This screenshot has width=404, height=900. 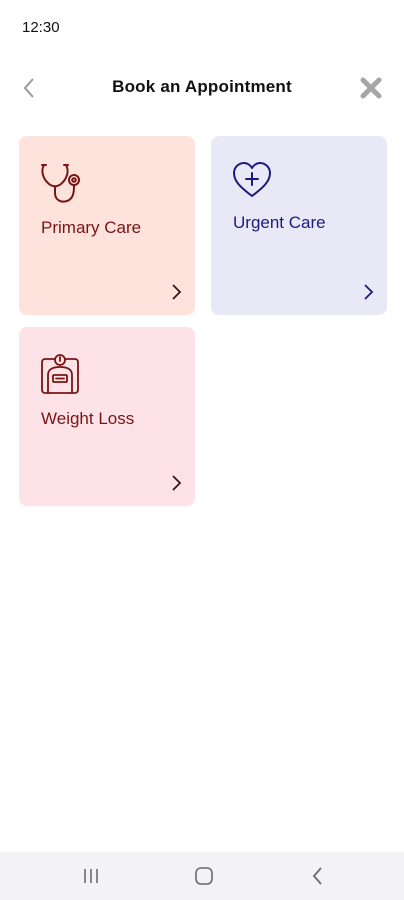 I want to click on card-label: Weight Loss, so click(x=88, y=418).